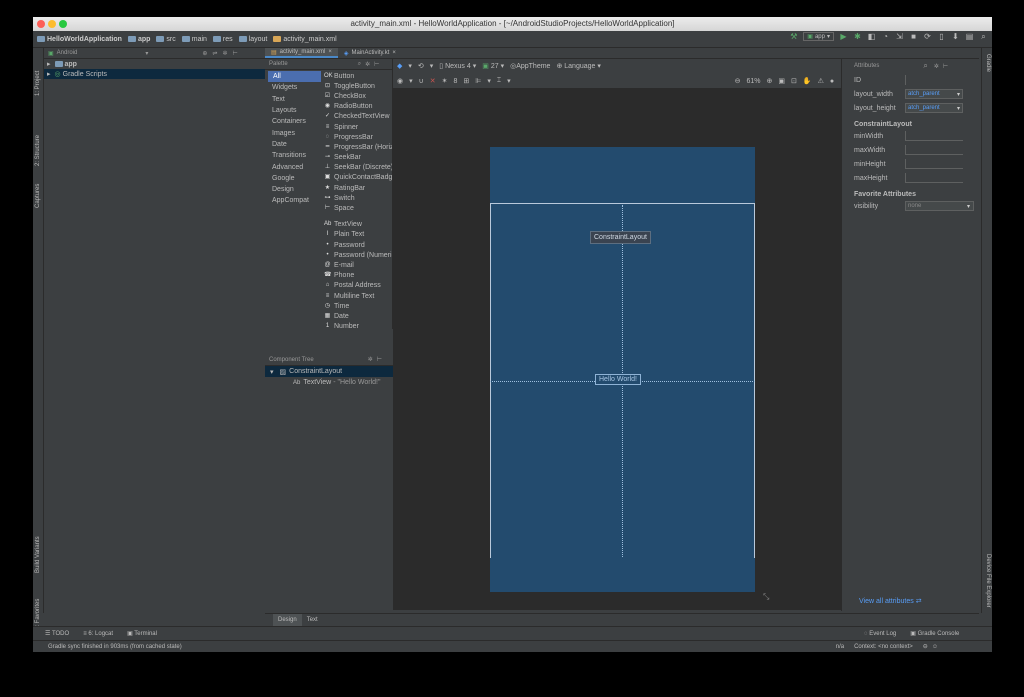 This screenshot has width=1024, height=697. Describe the element at coordinates (358, 265) in the screenshot. I see `palette-widget: @ E-mail` at that location.